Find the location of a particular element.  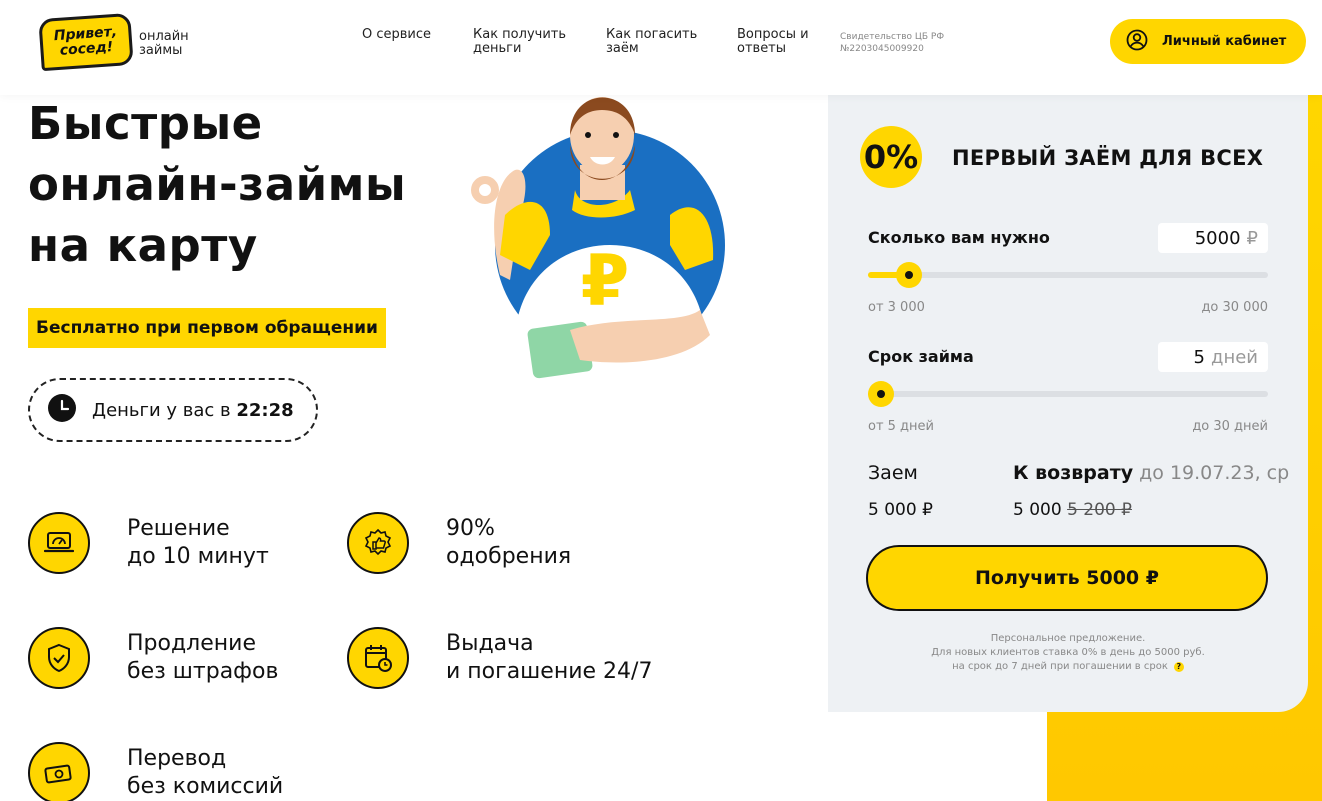

feature-text: Выдача и погашение 24/7 is located at coordinates (549, 658).